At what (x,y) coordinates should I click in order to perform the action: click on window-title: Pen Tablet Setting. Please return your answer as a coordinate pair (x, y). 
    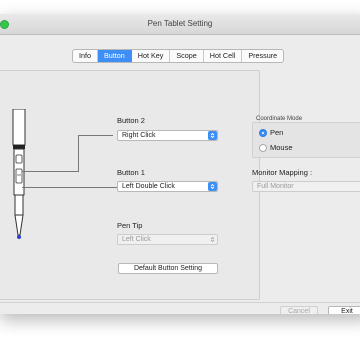
    Looking at the image, I should click on (180, 23).